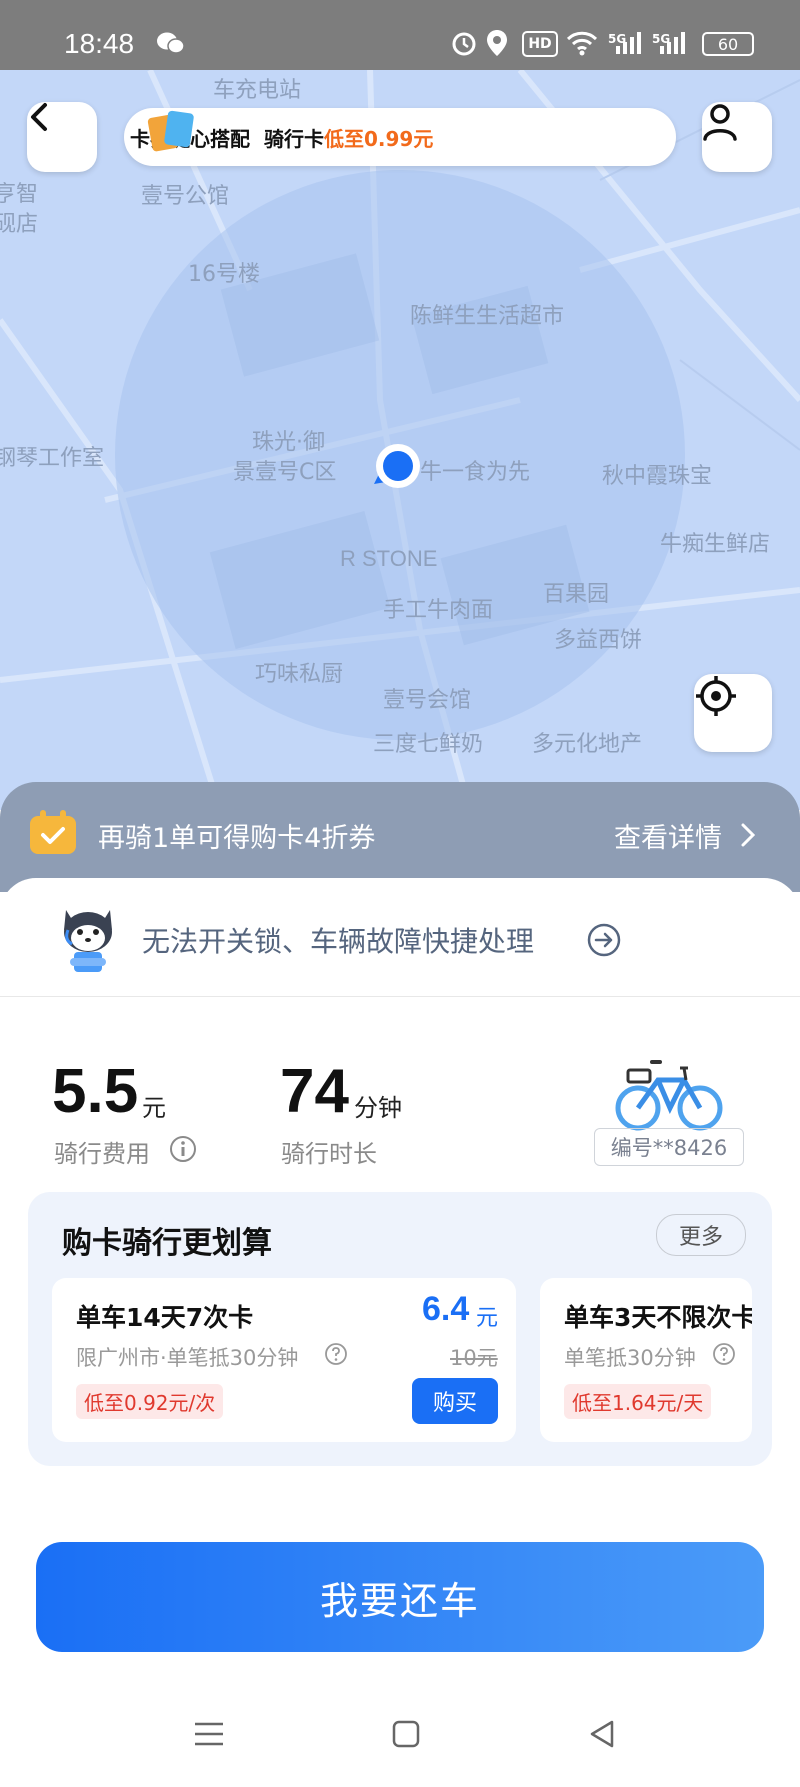  What do you see at coordinates (475, 472) in the screenshot?
I see `map-poi: 牛一食为先` at bounding box center [475, 472].